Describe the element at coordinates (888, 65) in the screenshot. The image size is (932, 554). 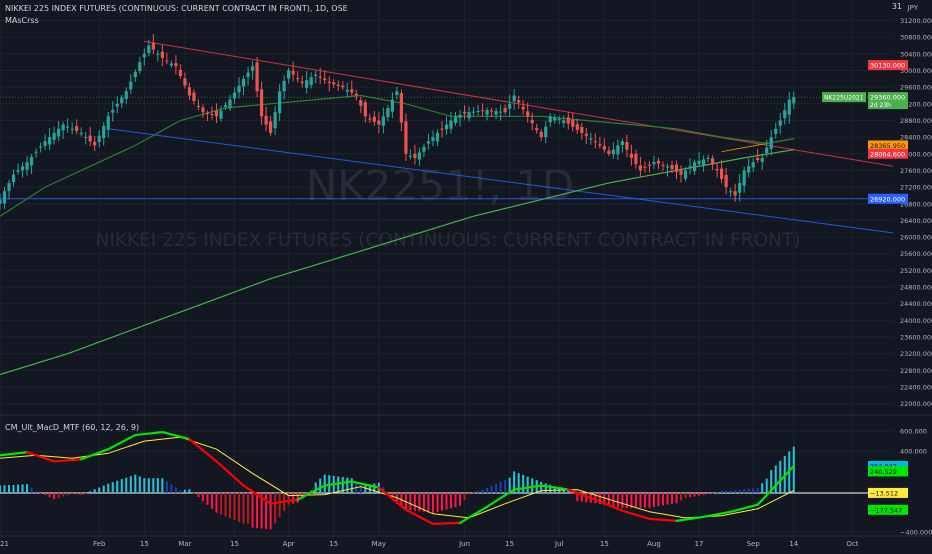
I see `price-label-red: 30130.000` at that location.